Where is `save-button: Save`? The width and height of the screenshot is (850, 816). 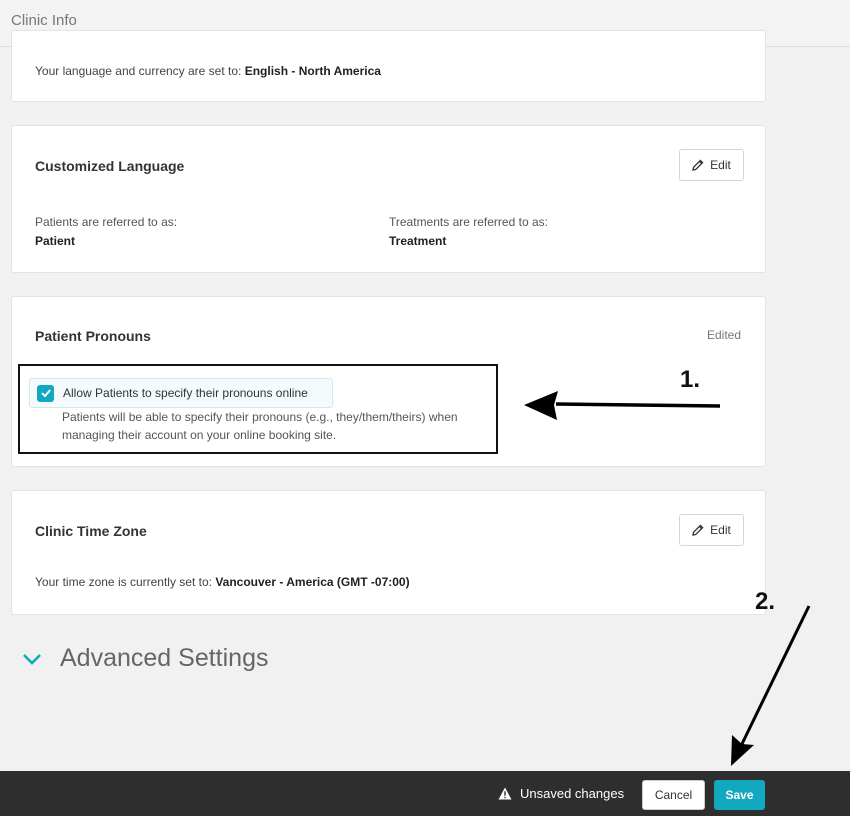 save-button: Save is located at coordinates (739, 795).